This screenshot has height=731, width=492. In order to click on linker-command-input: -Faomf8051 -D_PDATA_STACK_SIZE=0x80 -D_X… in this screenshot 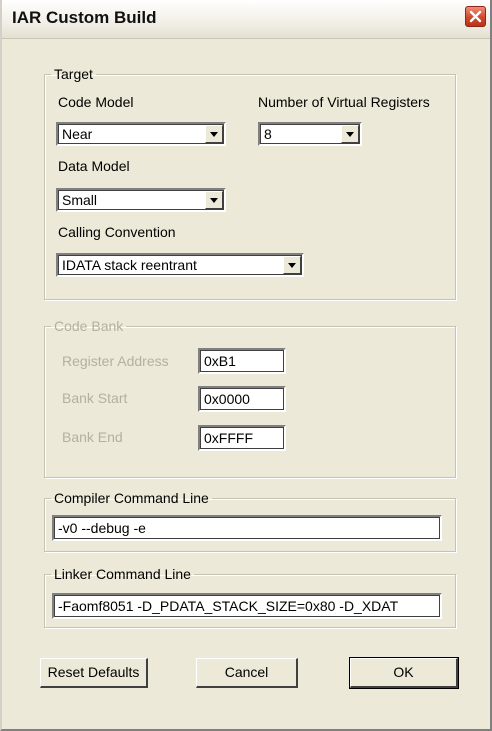, I will do `click(247, 606)`.